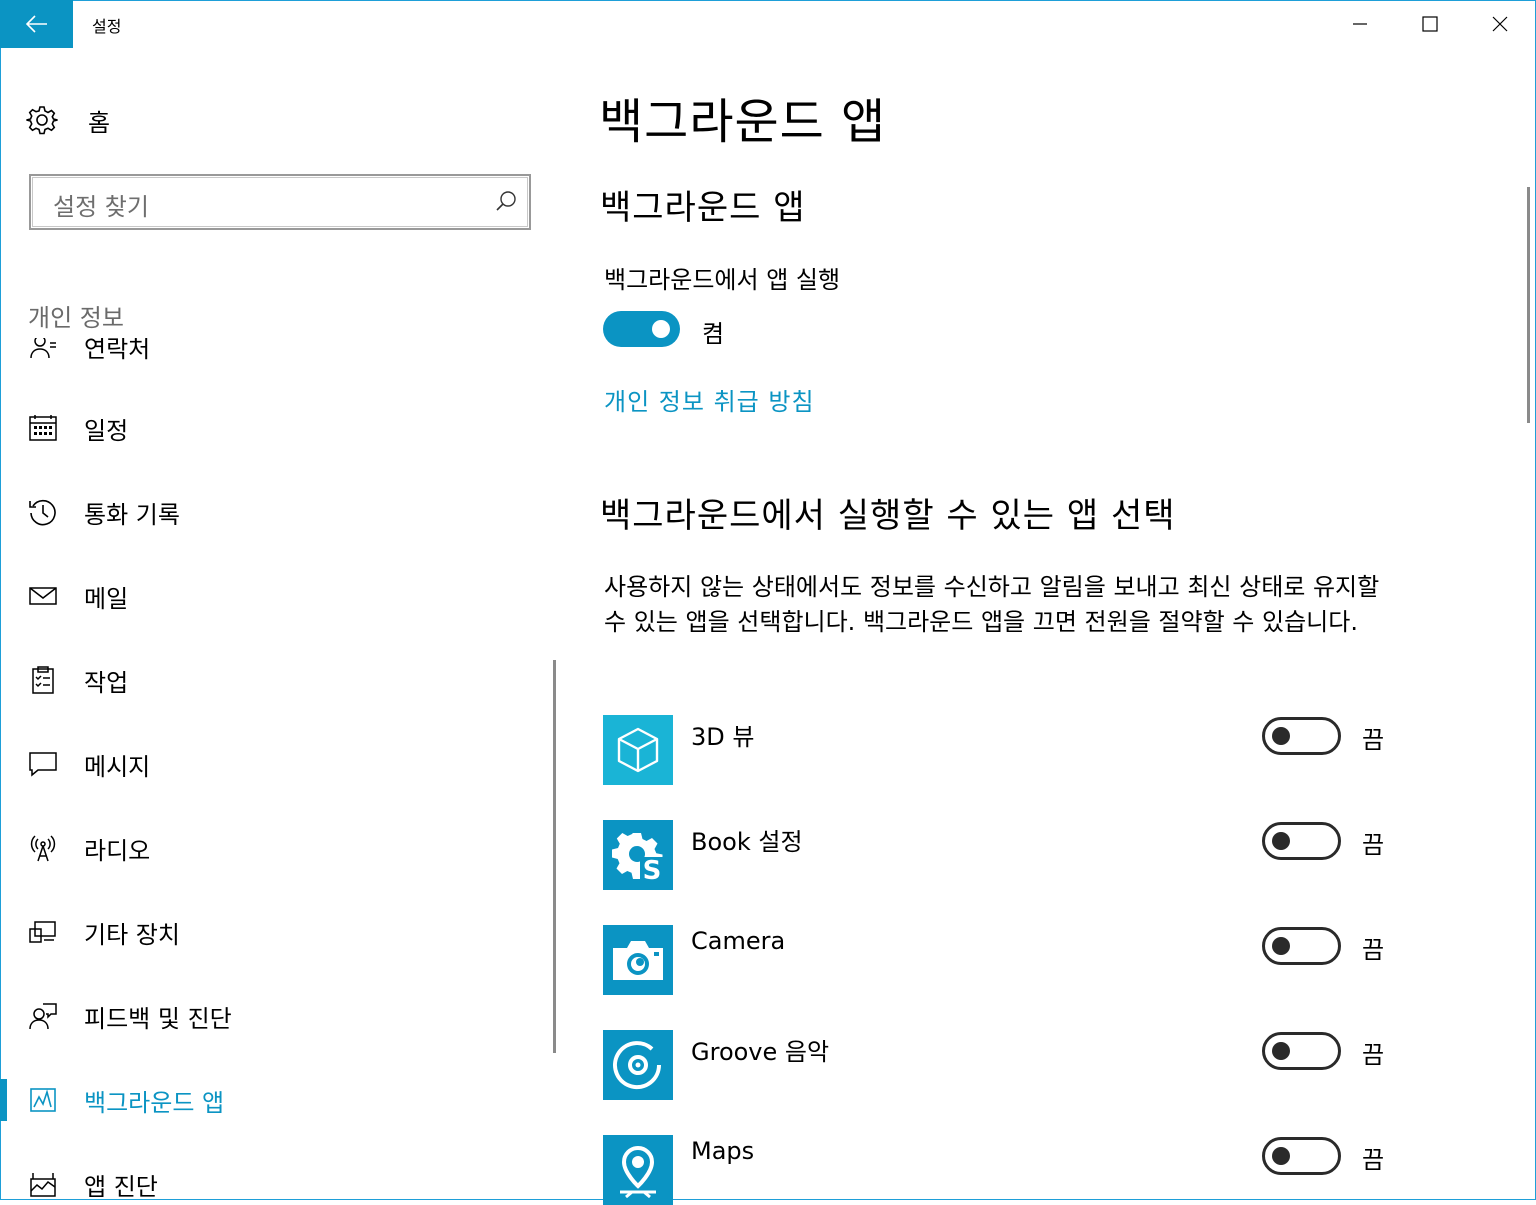 This screenshot has height=1205, width=1536. Describe the element at coordinates (43, 1016) in the screenshot. I see `feedback-icon` at that location.